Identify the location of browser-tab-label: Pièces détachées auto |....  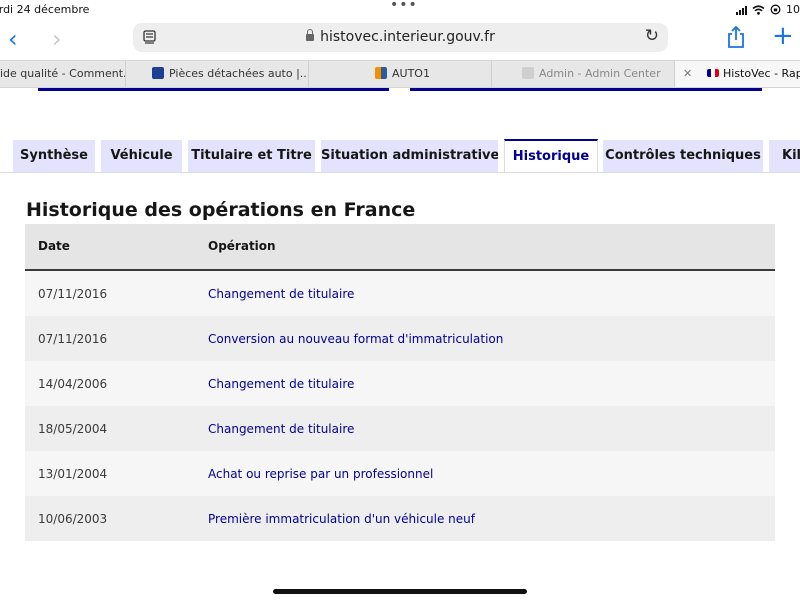
(239, 73).